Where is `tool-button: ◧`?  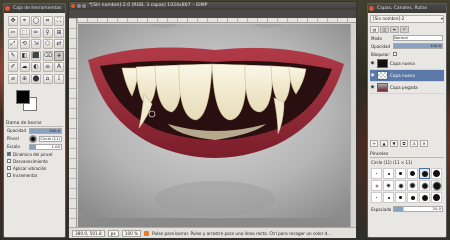
tool-button: ◧ is located at coordinates (24, 55).